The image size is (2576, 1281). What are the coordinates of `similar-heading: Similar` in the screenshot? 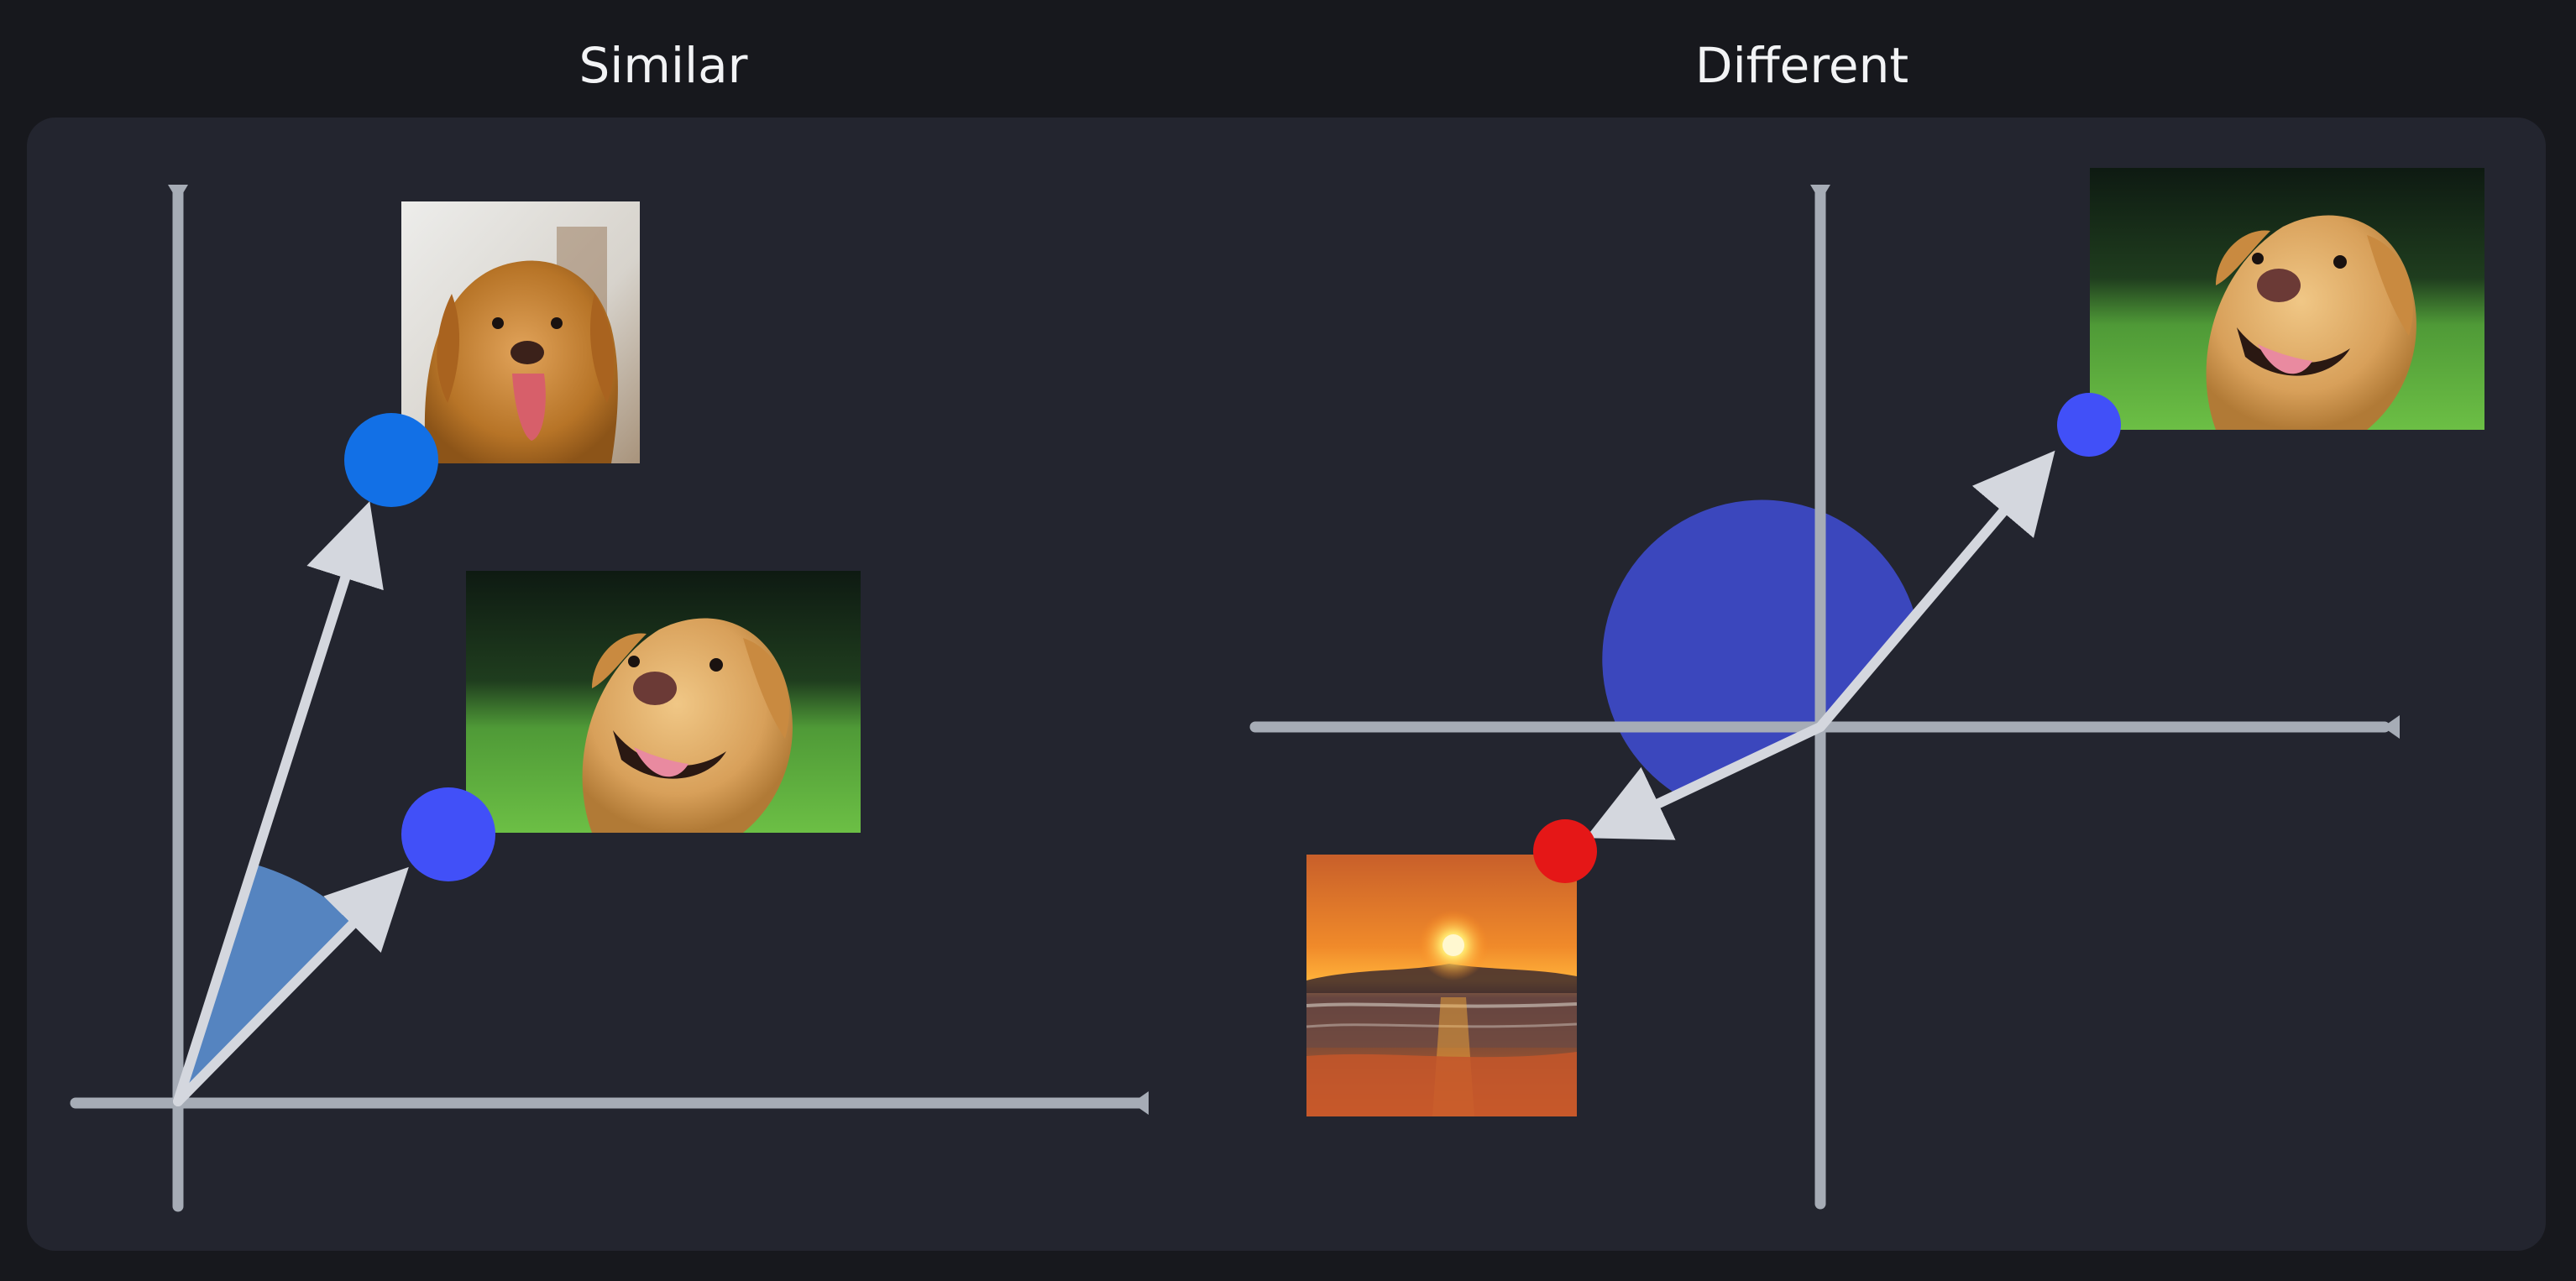 It's located at (663, 65).